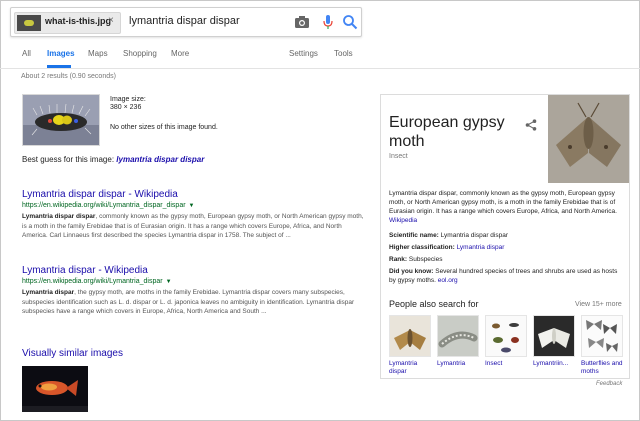  Describe the element at coordinates (602, 367) in the screenshot. I see `pas-label: Butterflies and moths` at that location.